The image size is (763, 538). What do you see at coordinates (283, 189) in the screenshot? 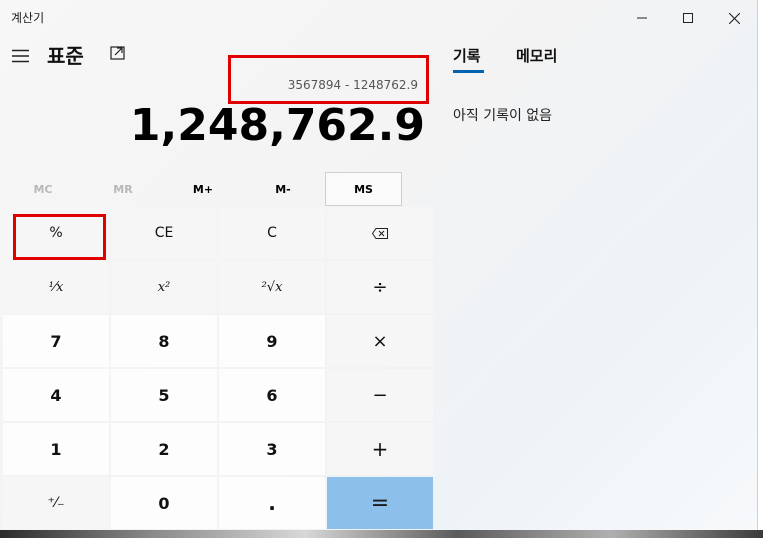
I see `memory-subtract-button: M-` at bounding box center [283, 189].